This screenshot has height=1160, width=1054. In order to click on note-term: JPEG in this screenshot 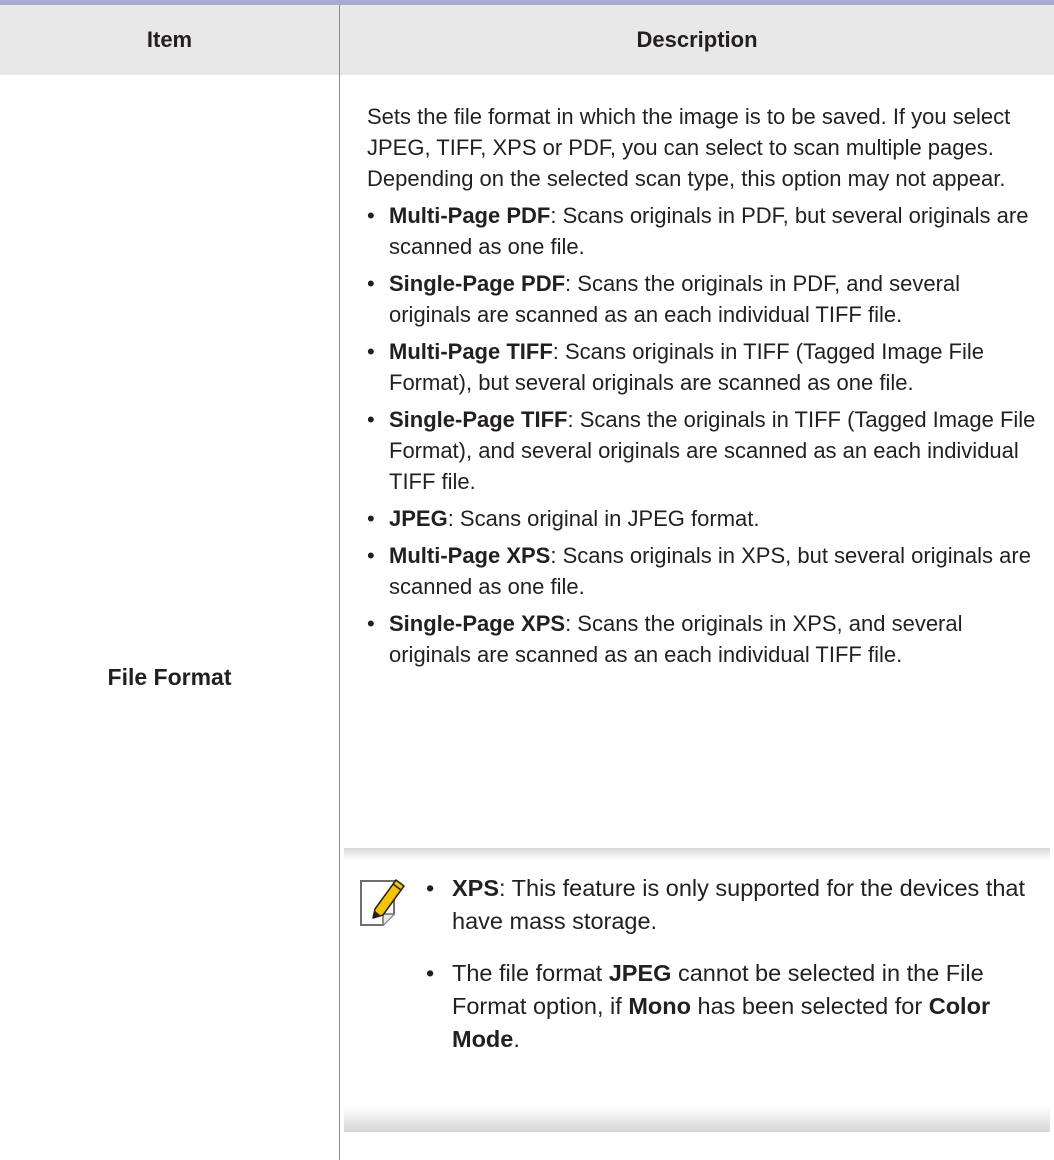, I will do `click(640, 973)`.